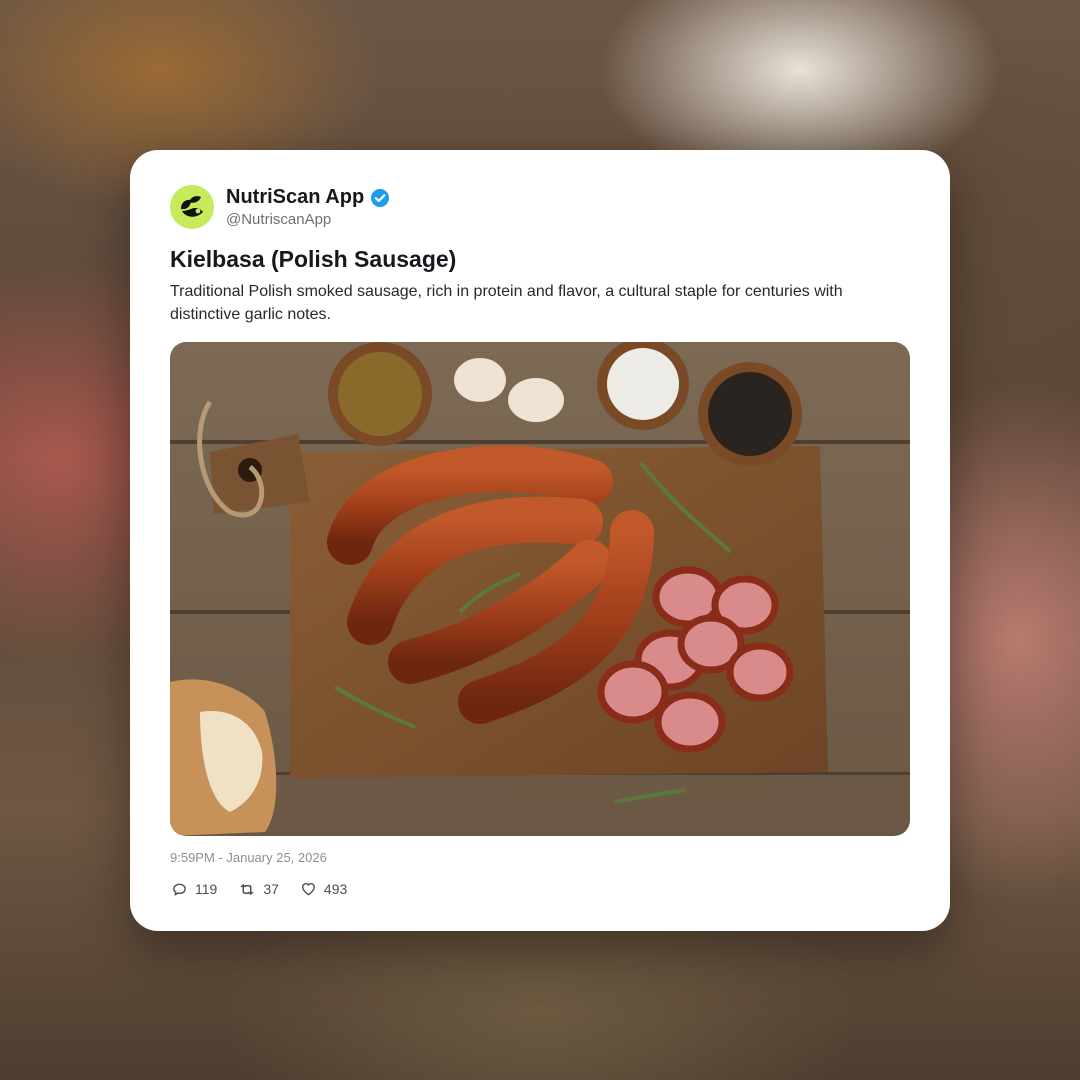  What do you see at coordinates (179, 889) in the screenshot?
I see `comment-icon` at bounding box center [179, 889].